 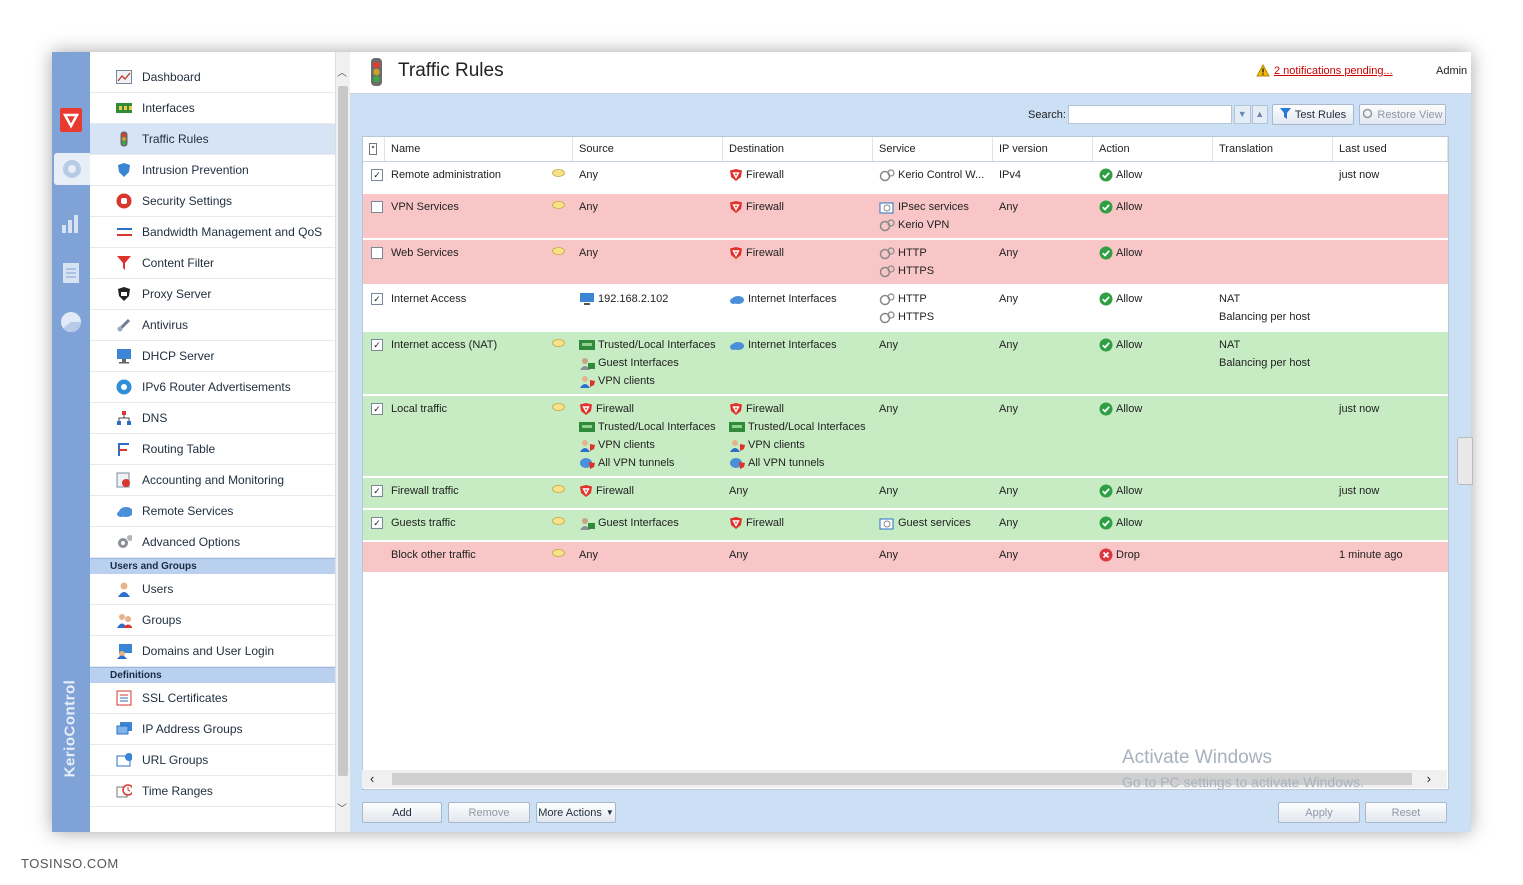 What do you see at coordinates (124, 356) in the screenshot?
I see `dhcp-icon` at bounding box center [124, 356].